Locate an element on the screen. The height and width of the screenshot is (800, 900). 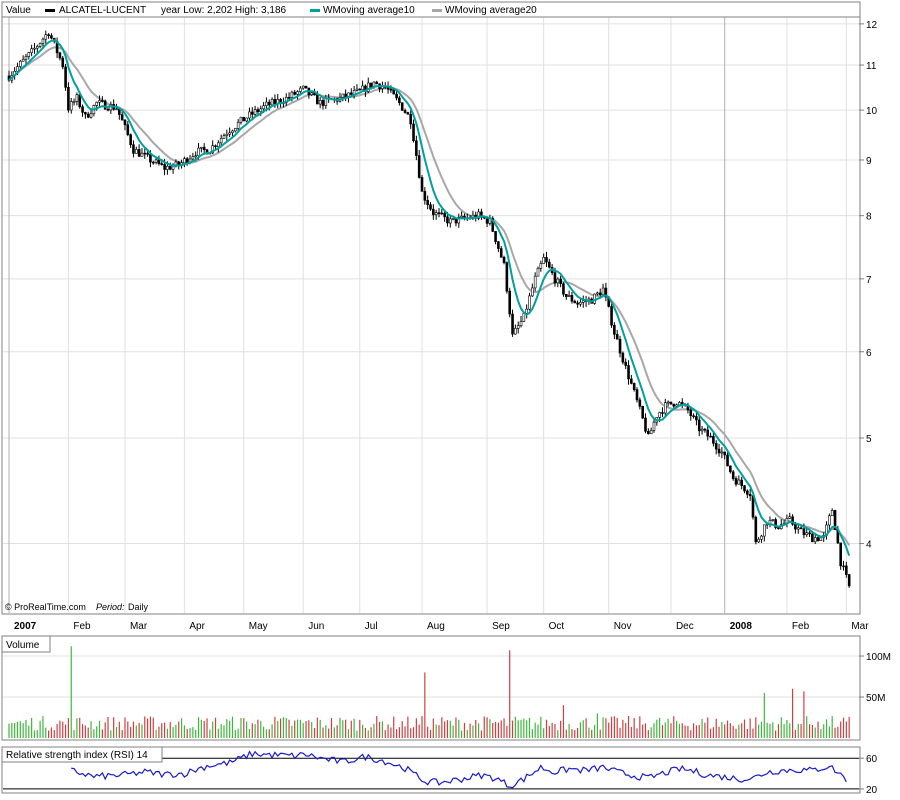
time-axis-label: Aug is located at coordinates (436, 626).